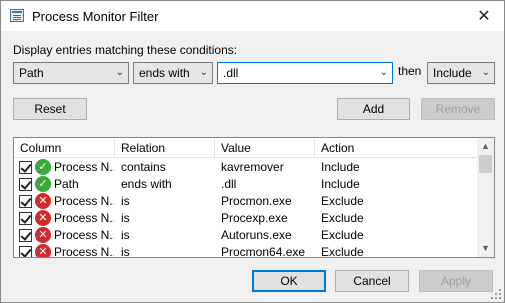 The height and width of the screenshot is (303, 505). What do you see at coordinates (254, 218) in the screenshot?
I see `cell-value: Procexp.exe` at bounding box center [254, 218].